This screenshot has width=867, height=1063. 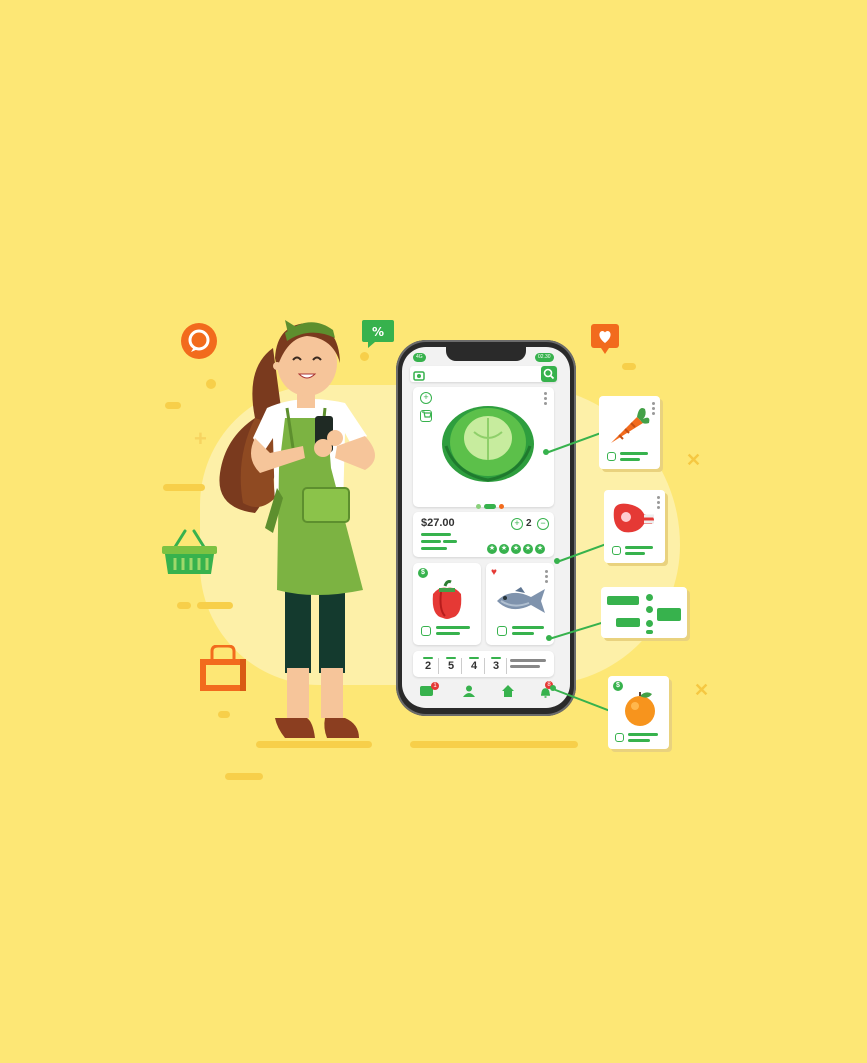 I want to click on search-bar, so click(x=483, y=374).